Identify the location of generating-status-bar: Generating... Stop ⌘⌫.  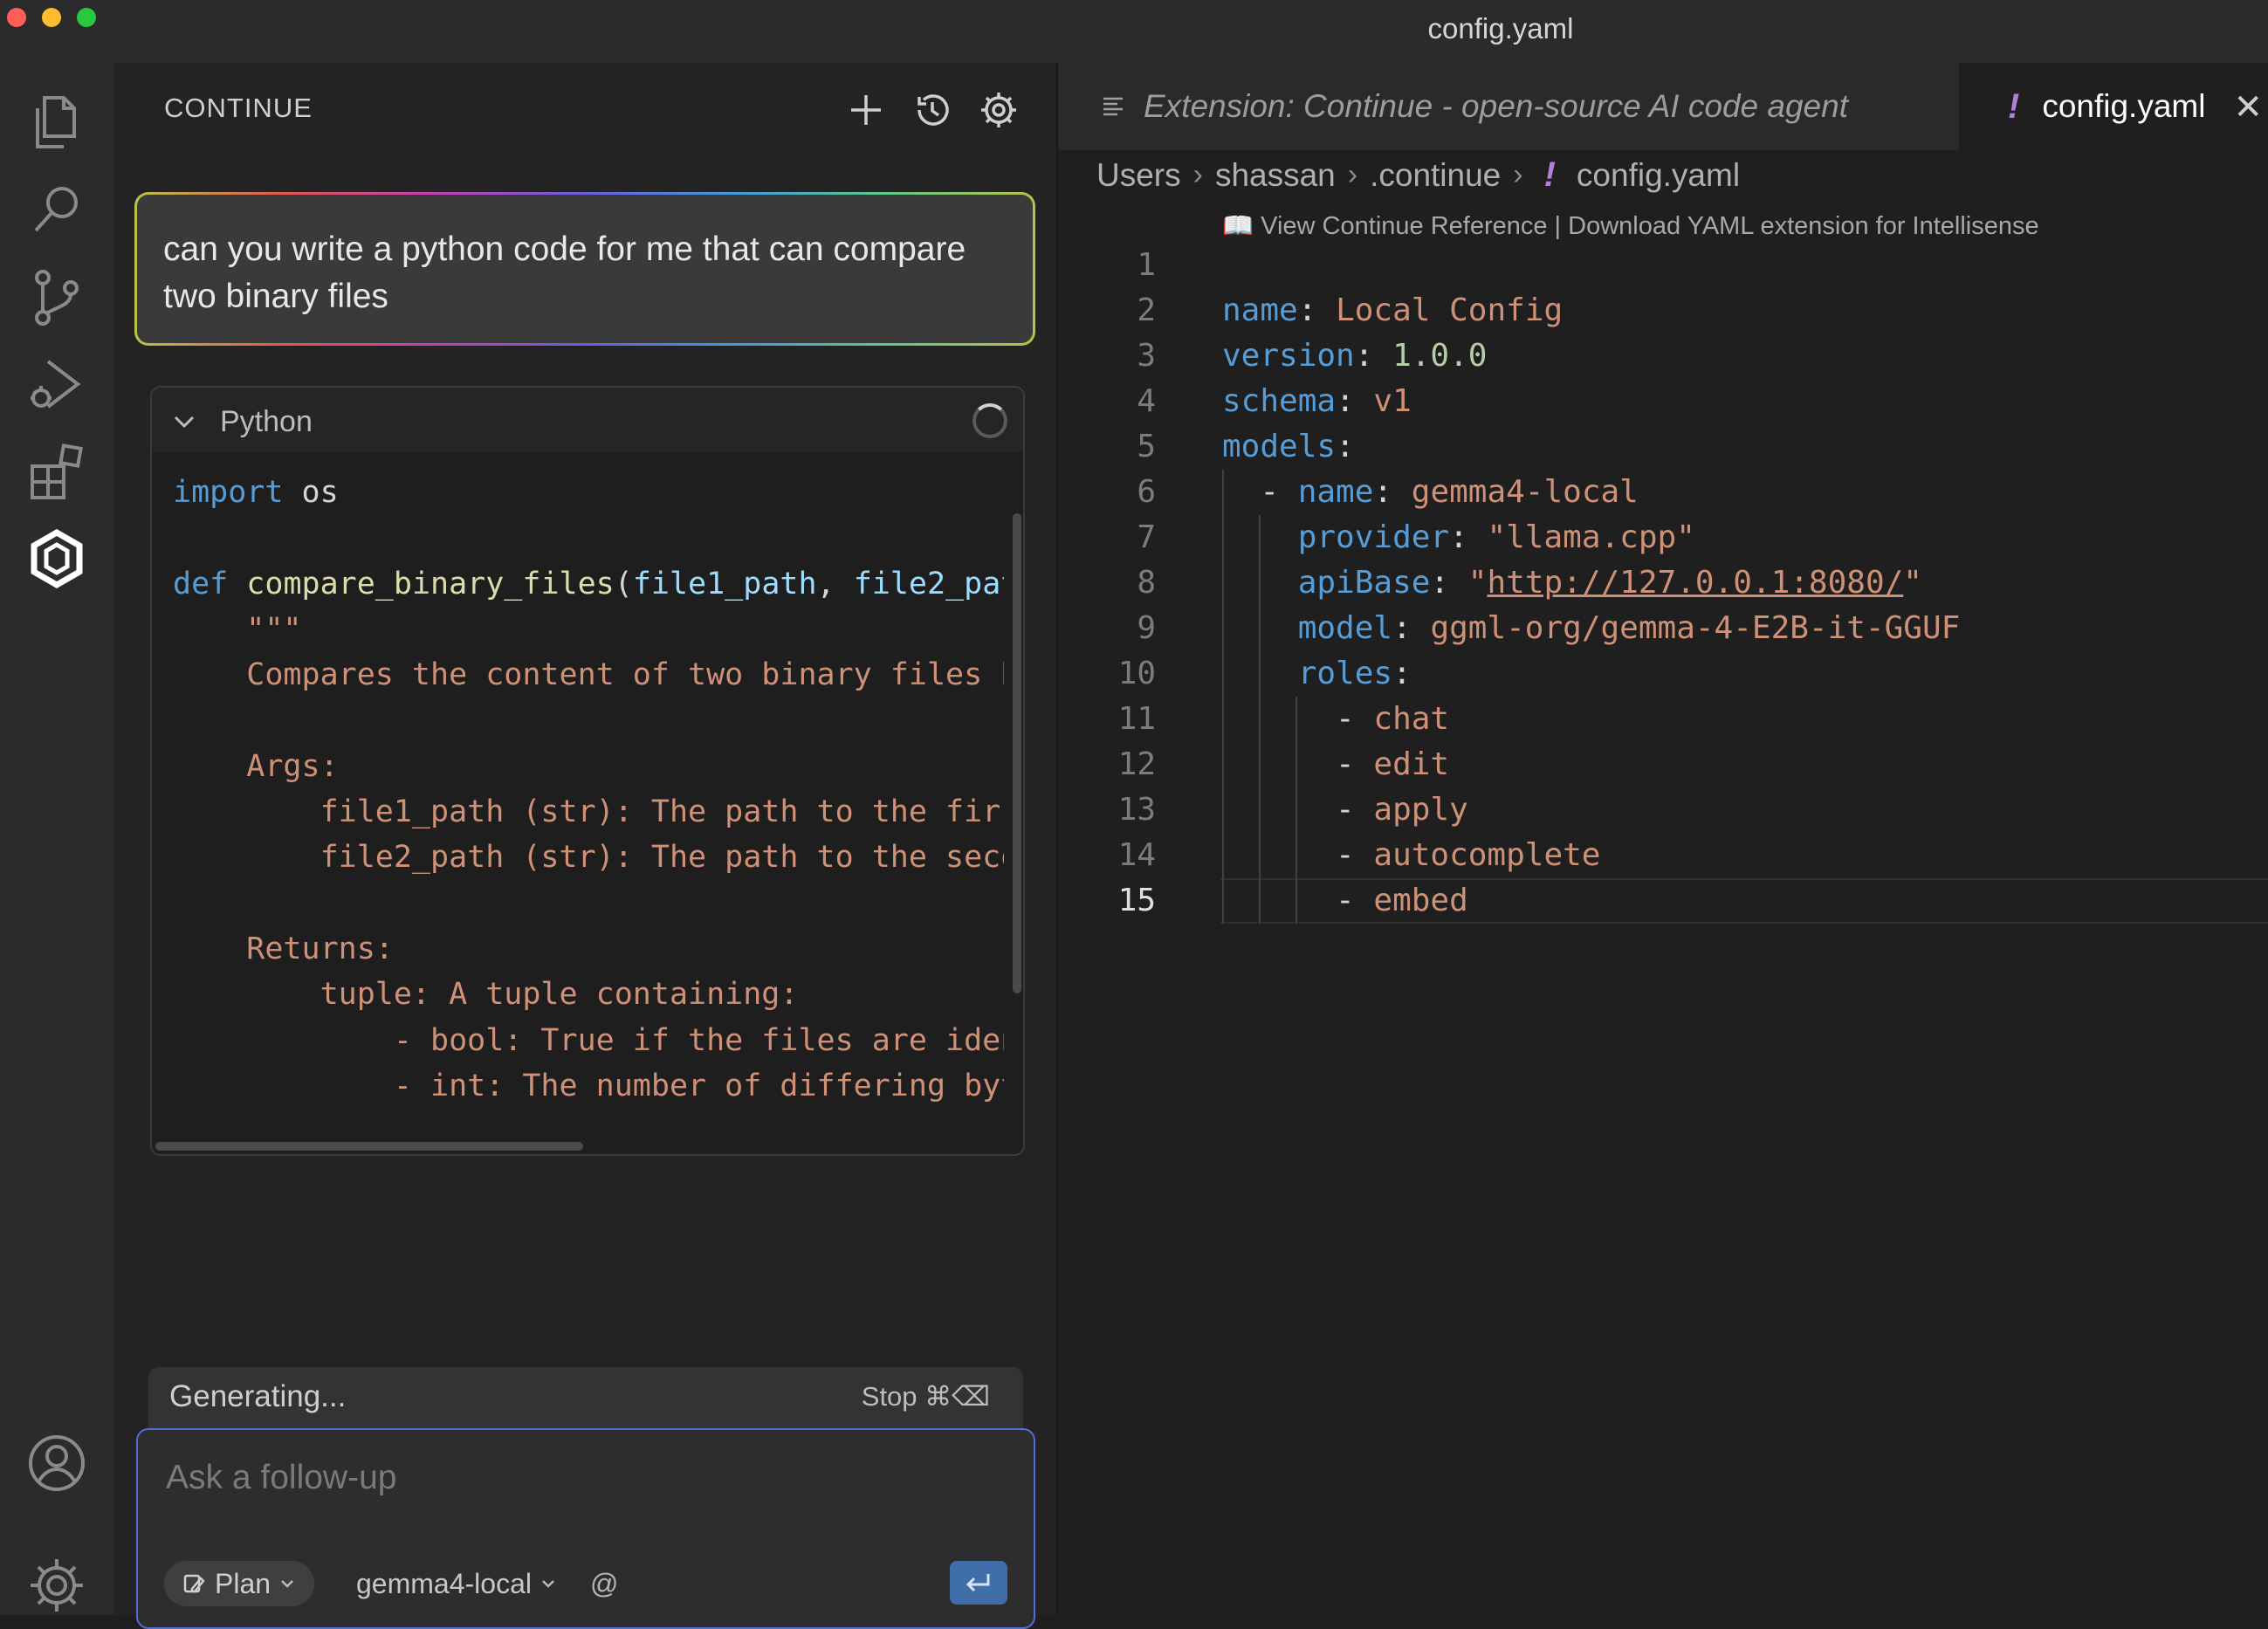
(585, 1397).